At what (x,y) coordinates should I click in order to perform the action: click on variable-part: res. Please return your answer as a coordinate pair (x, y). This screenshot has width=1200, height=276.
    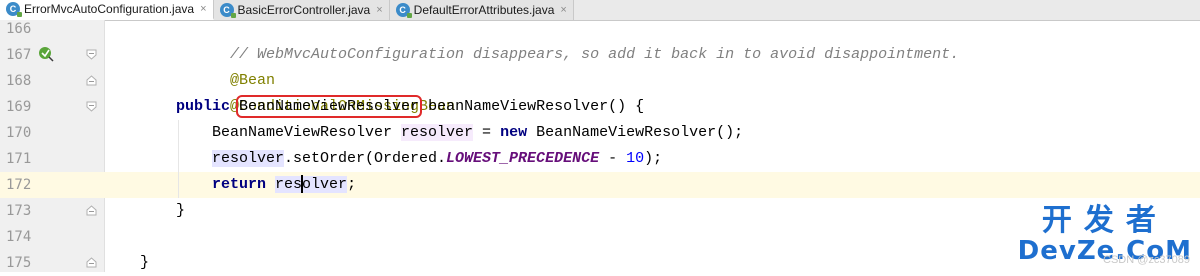
    Looking at the image, I should click on (289, 184).